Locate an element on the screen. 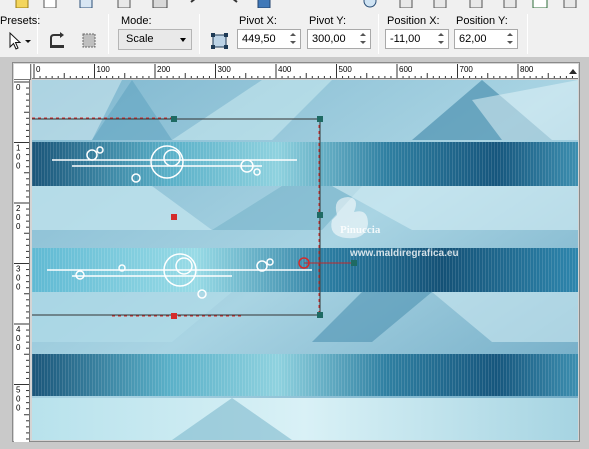 Image resolution: width=589 pixels, height=449 pixels. top-center-handle is located at coordinates (174, 119).